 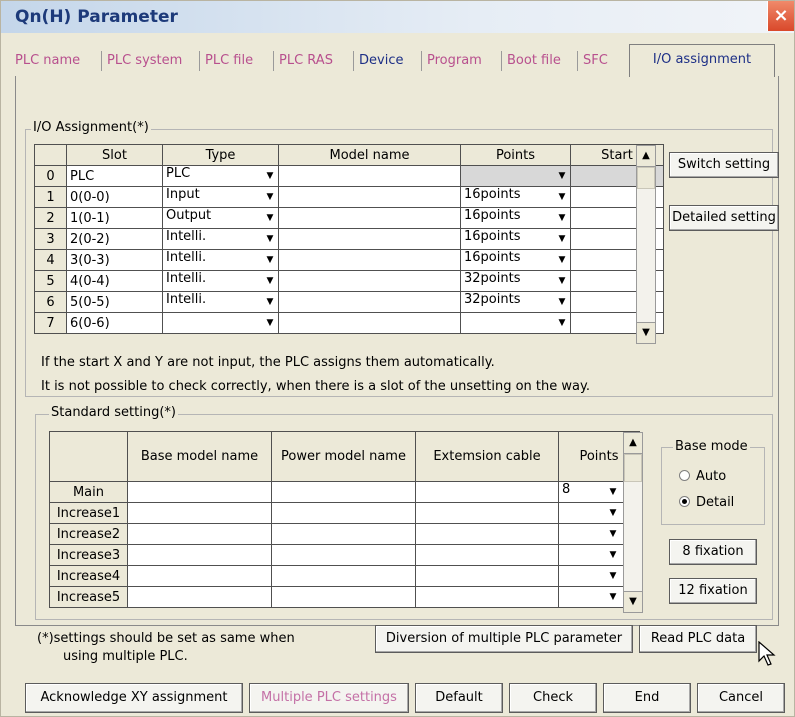 I want to click on io-table-scrollbar: ▲ ▼, so click(x=646, y=244).